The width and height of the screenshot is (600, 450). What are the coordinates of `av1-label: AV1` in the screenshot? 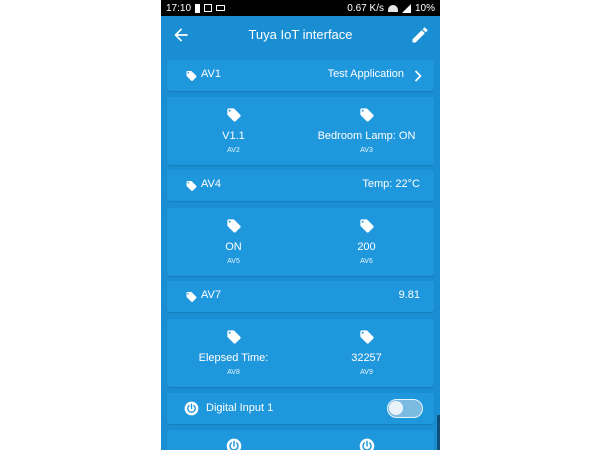 It's located at (211, 74).